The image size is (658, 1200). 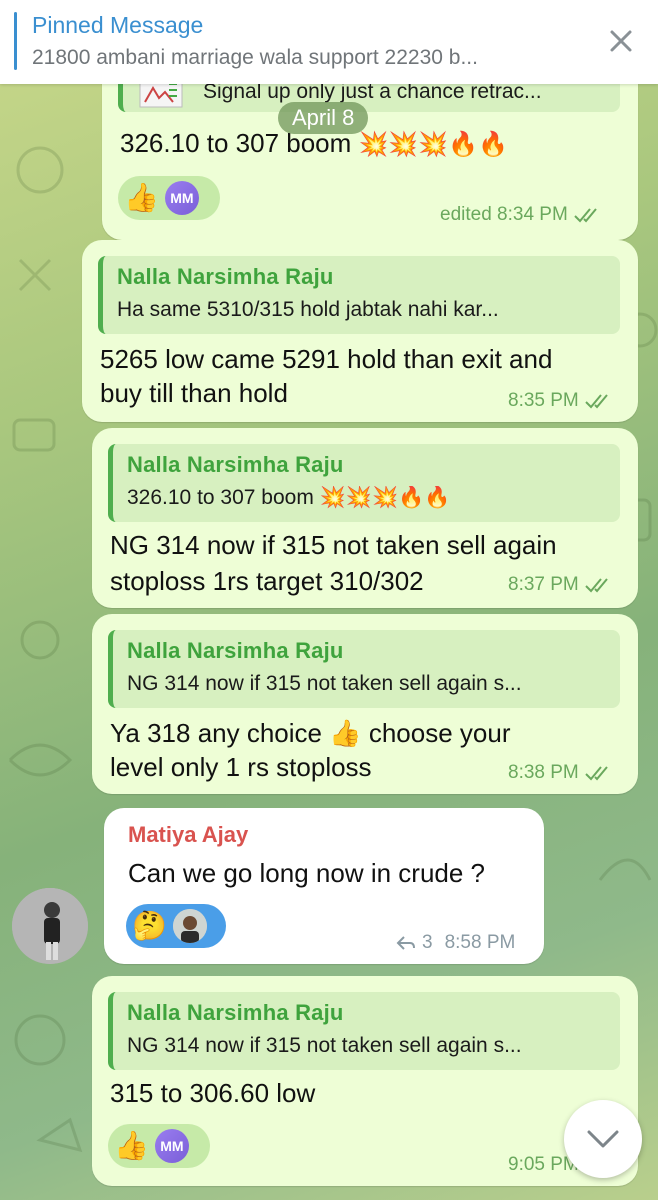 What do you see at coordinates (385, 497) in the screenshot?
I see `reply-emojis: 💥💥💥🔥🔥` at bounding box center [385, 497].